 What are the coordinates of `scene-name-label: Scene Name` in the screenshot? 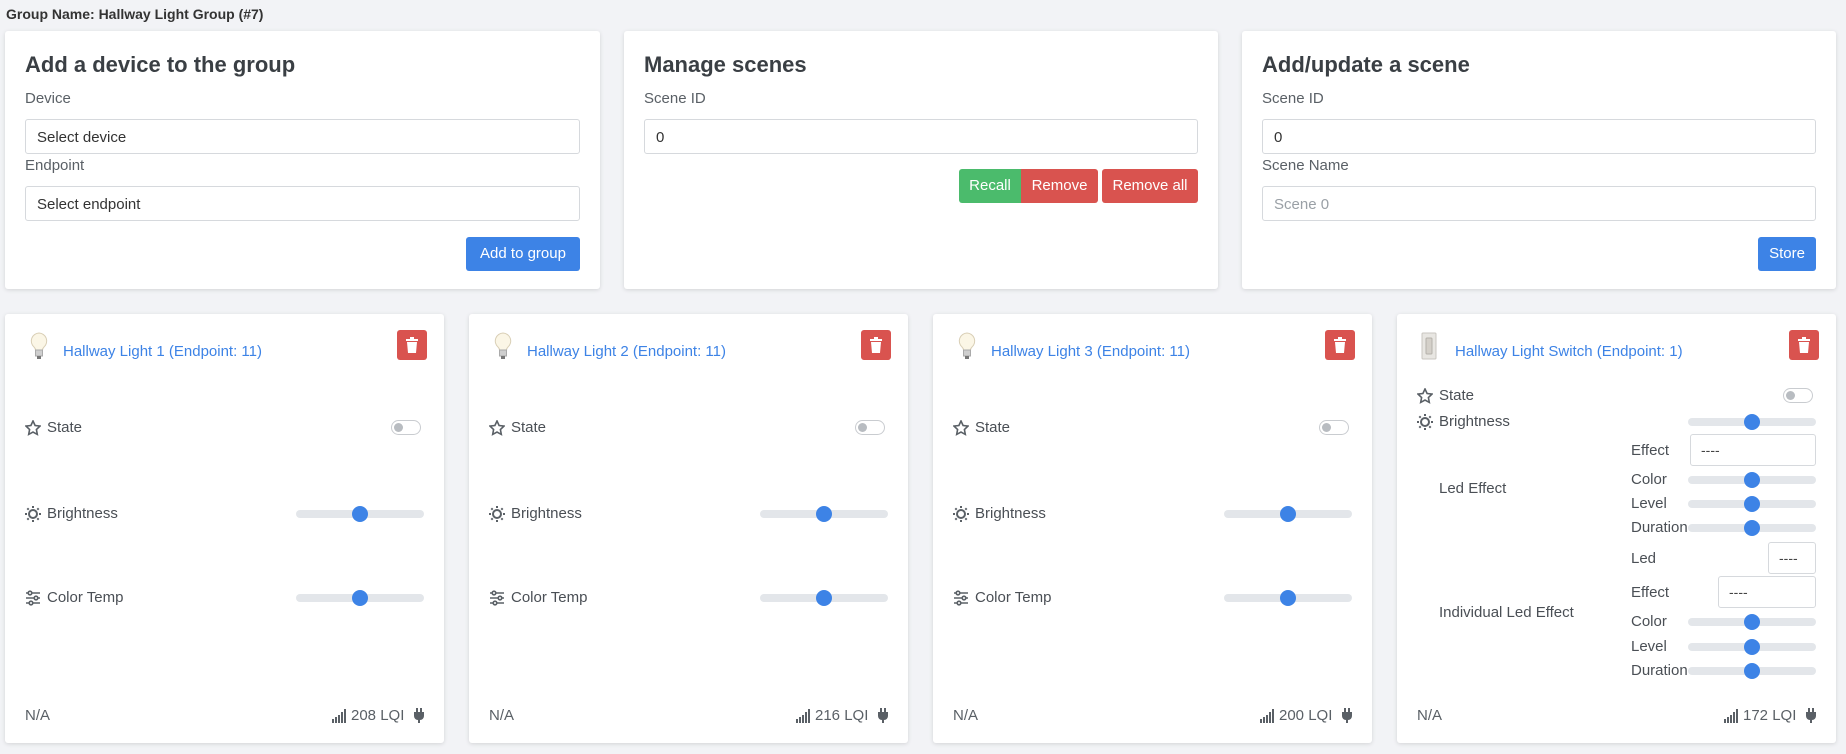 It's located at (1305, 165).